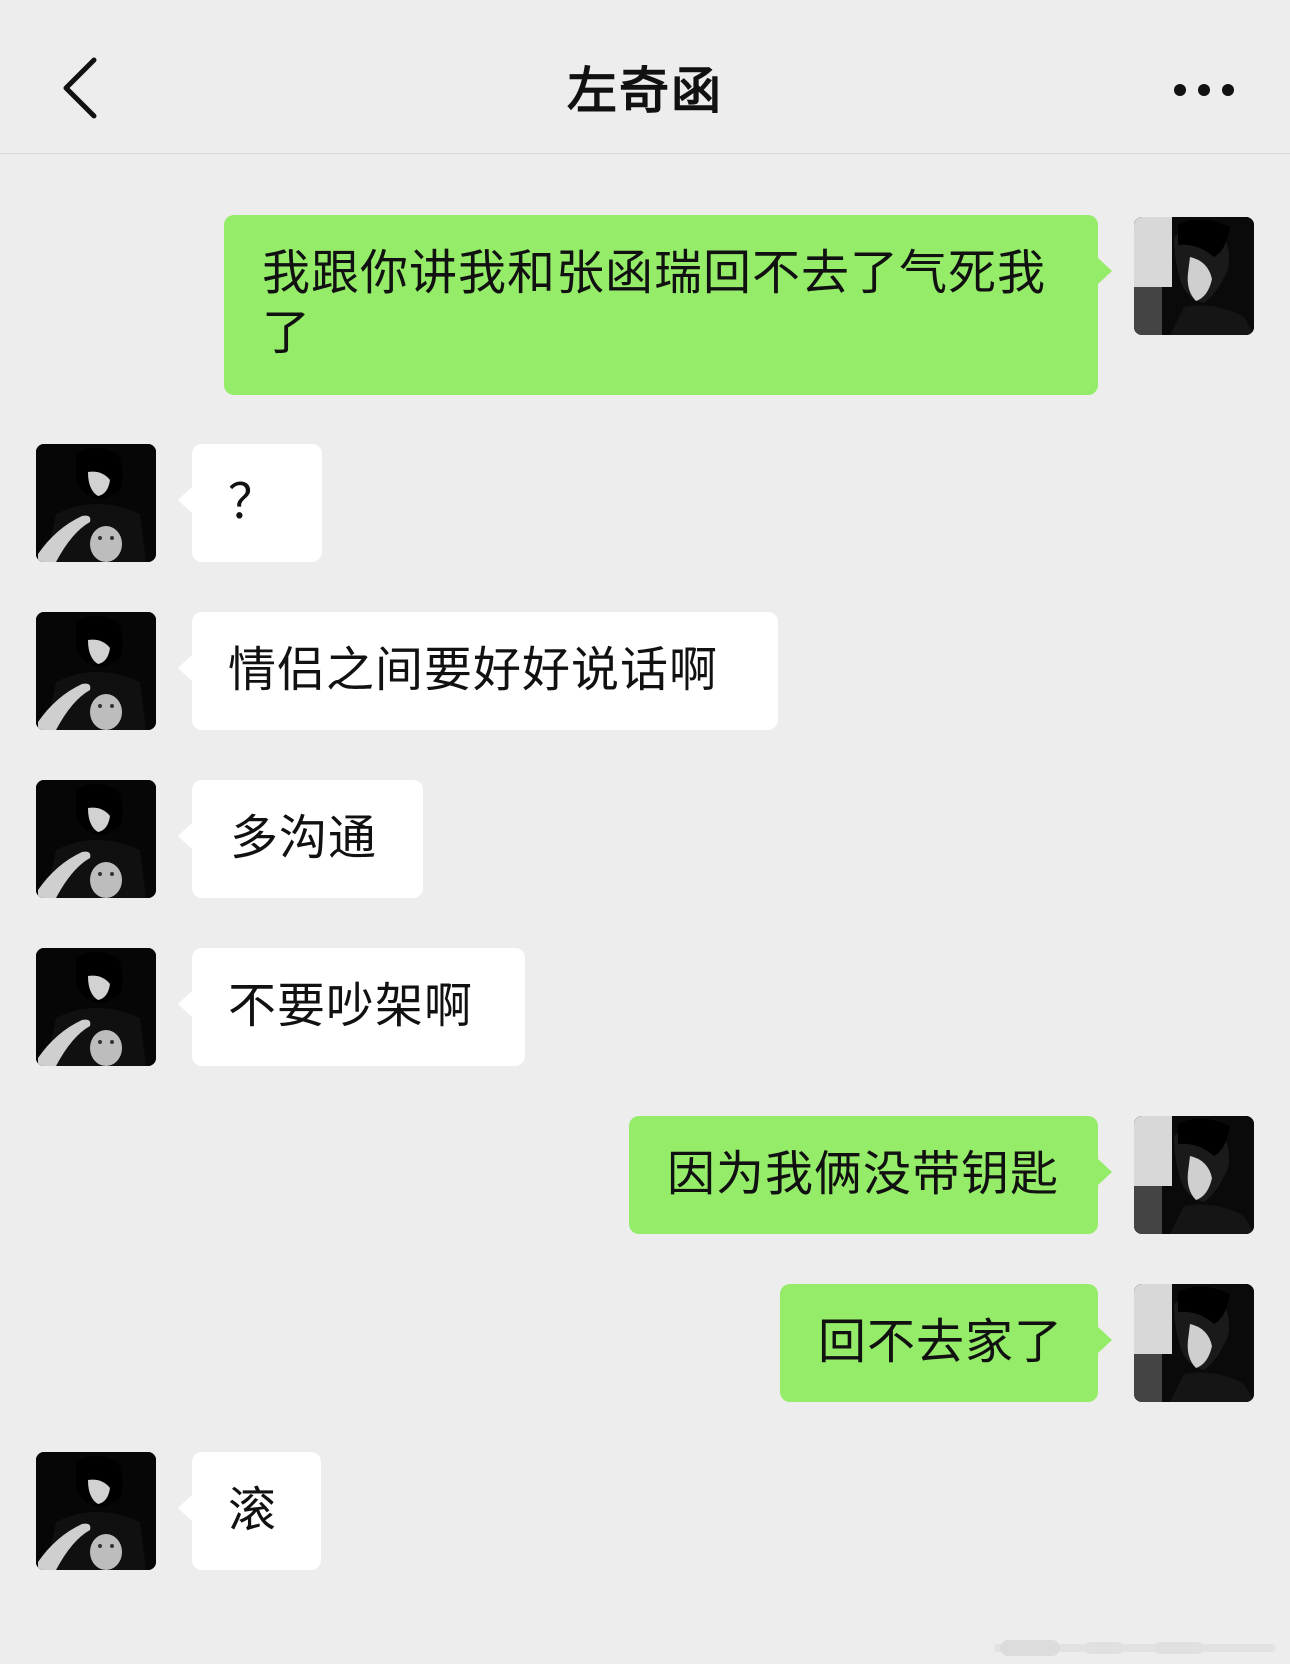  What do you see at coordinates (253, 502) in the screenshot?
I see `message-text: ？` at bounding box center [253, 502].